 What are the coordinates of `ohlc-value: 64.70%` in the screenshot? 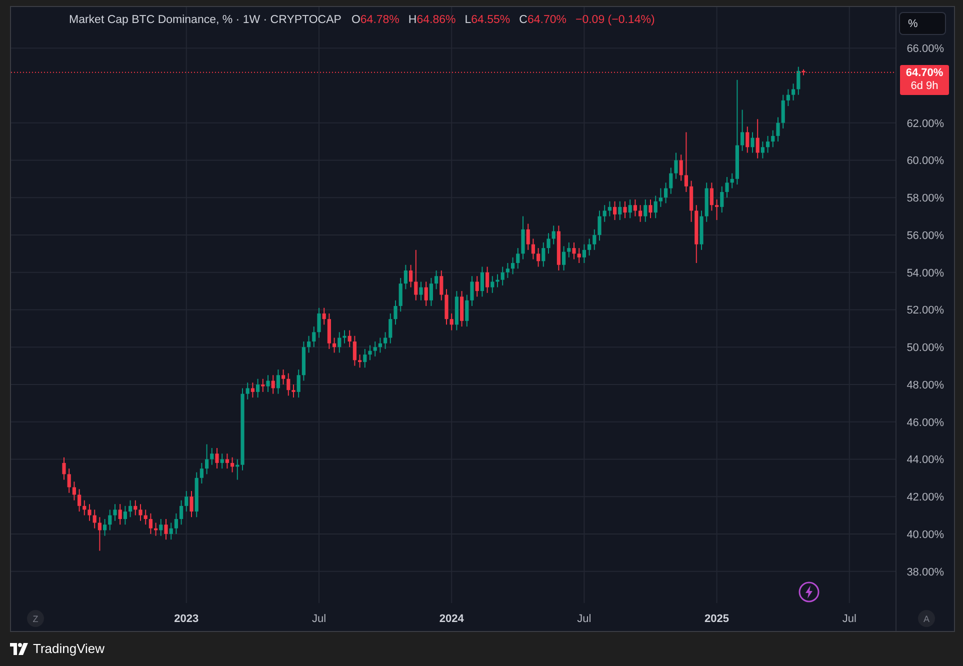 It's located at (546, 20).